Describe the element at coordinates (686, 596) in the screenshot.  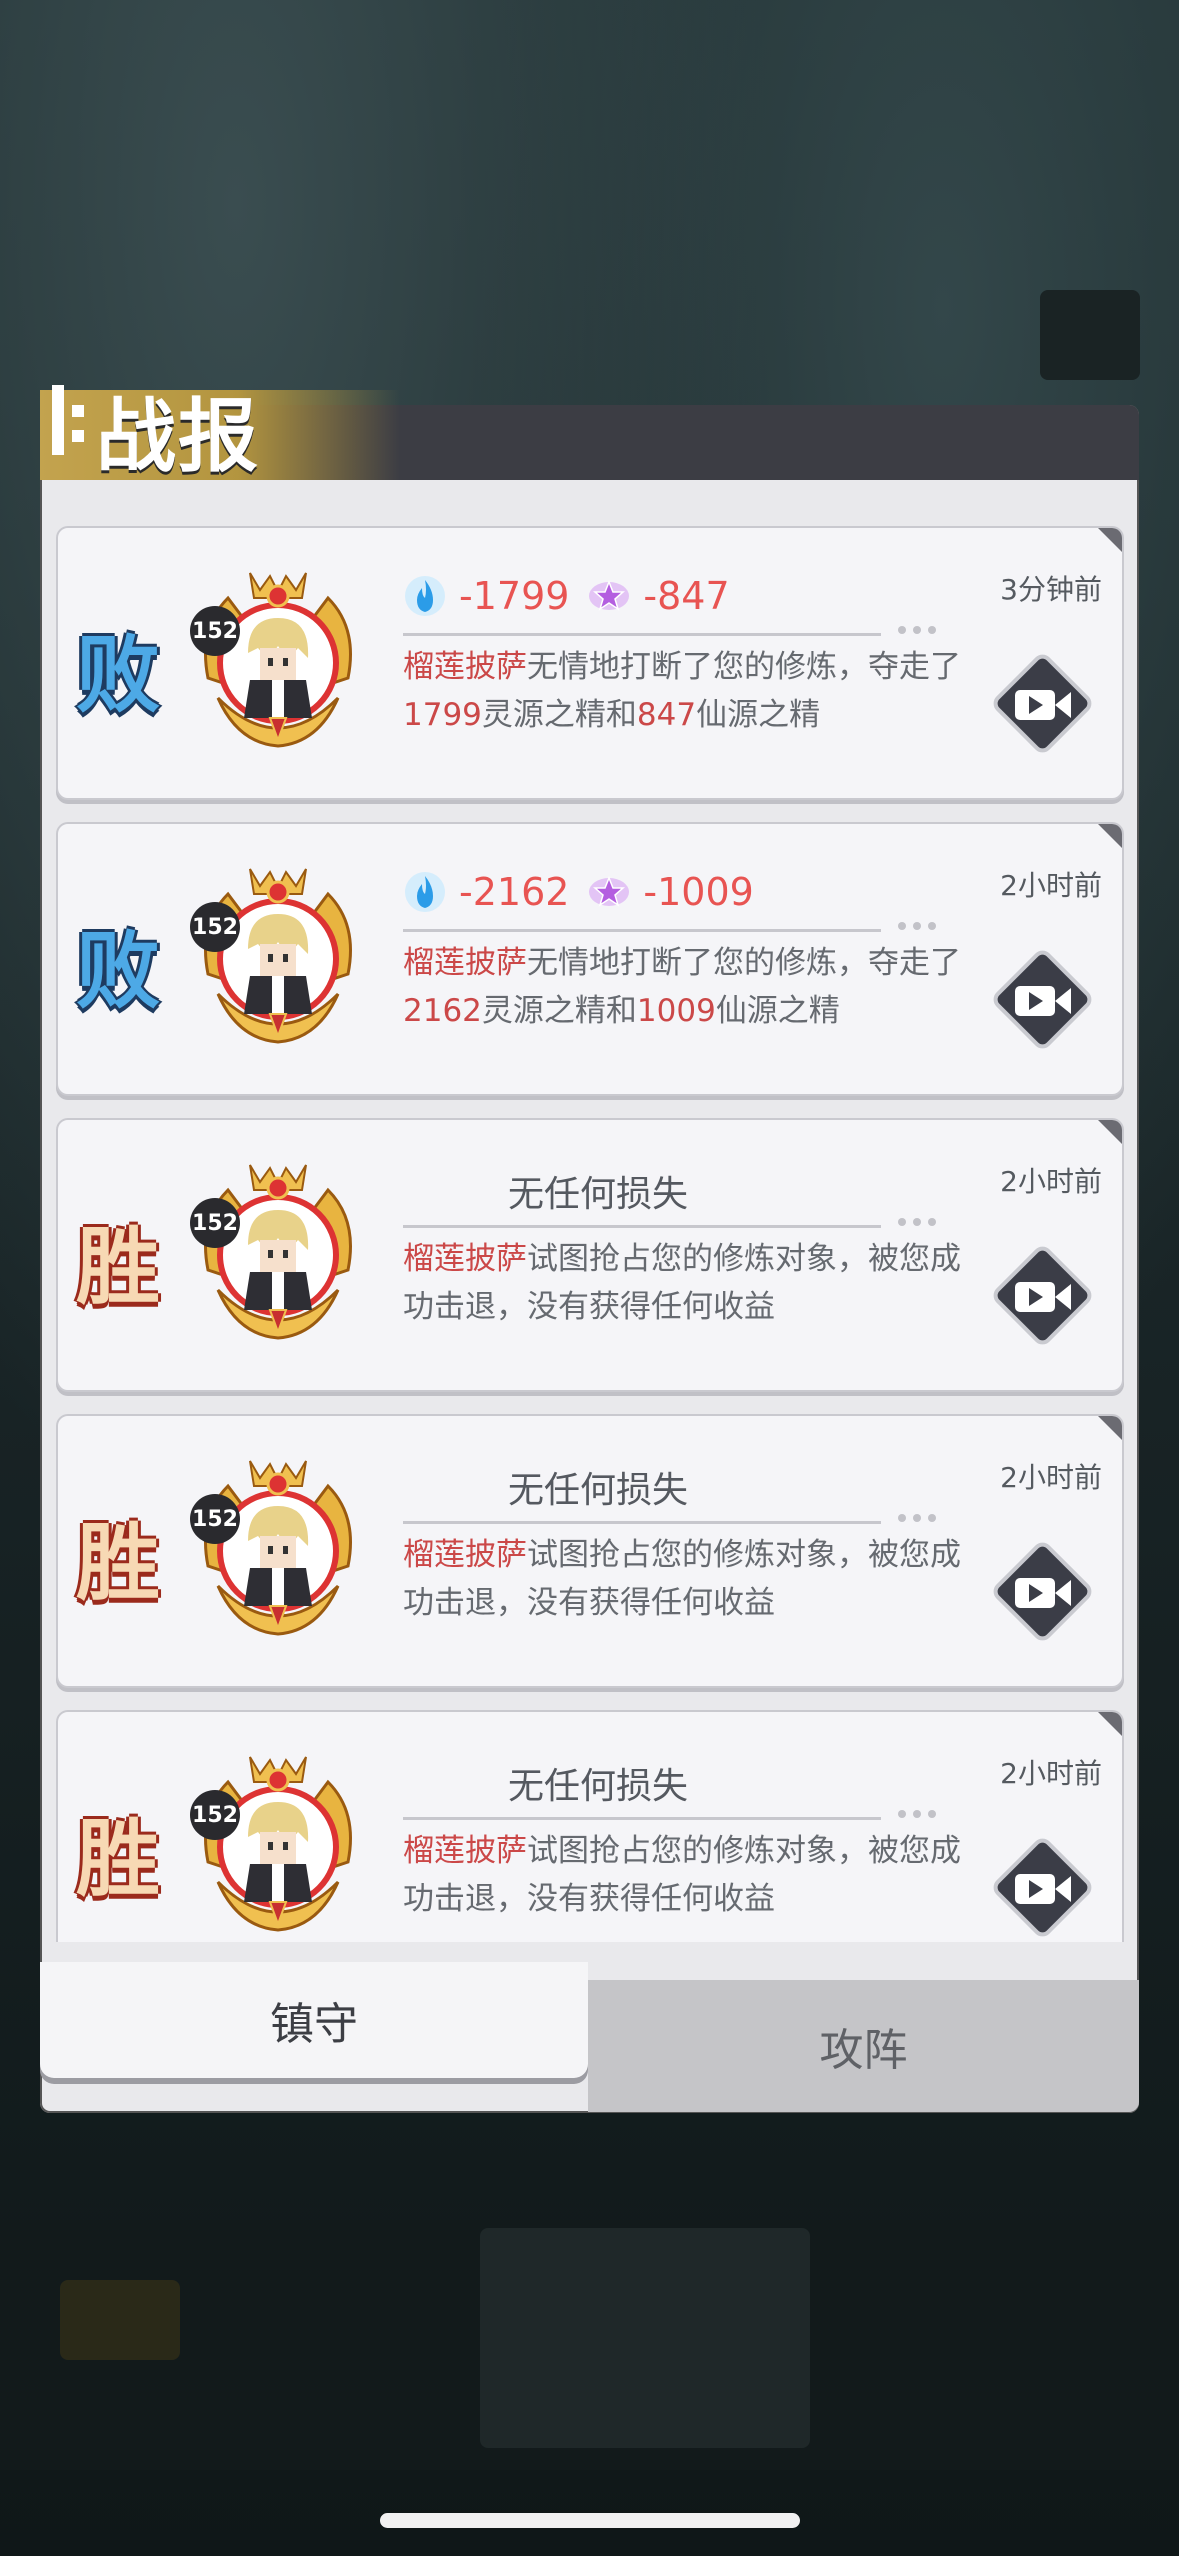
I see `immortal-essence-loss: -847` at that location.